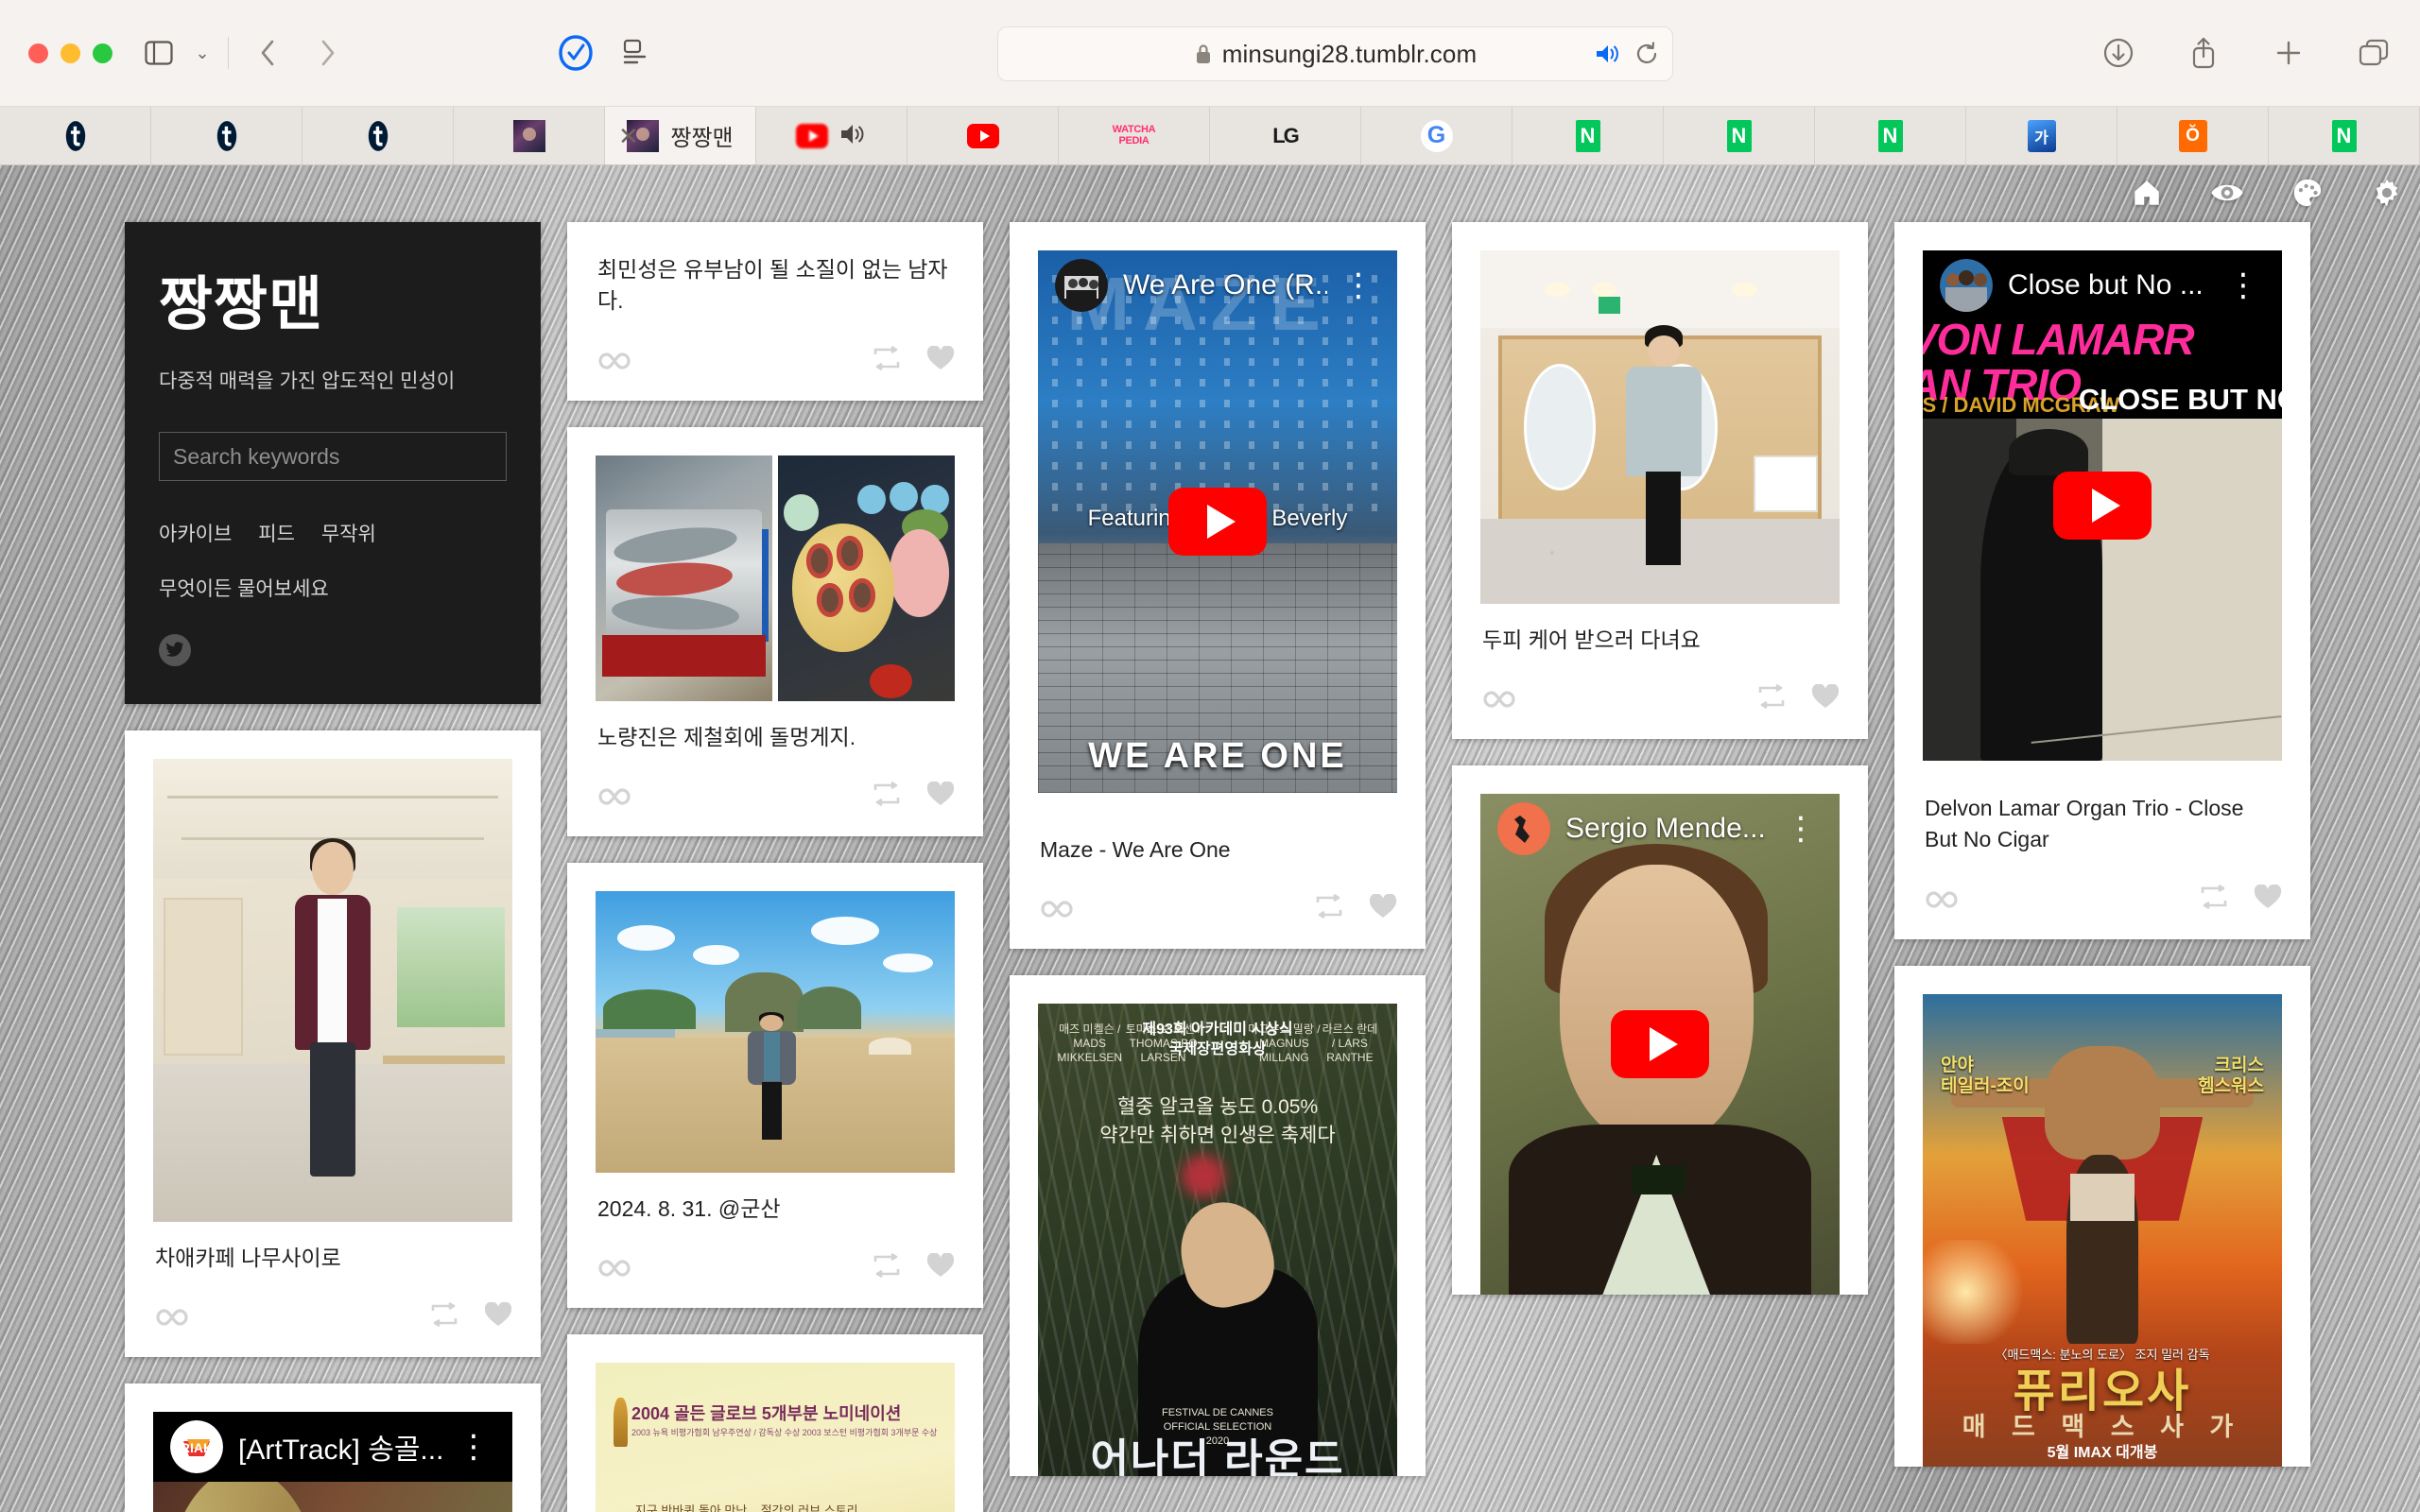  Describe the element at coordinates (2193, 135) in the screenshot. I see `tab-orange-app: Ŏ` at that location.